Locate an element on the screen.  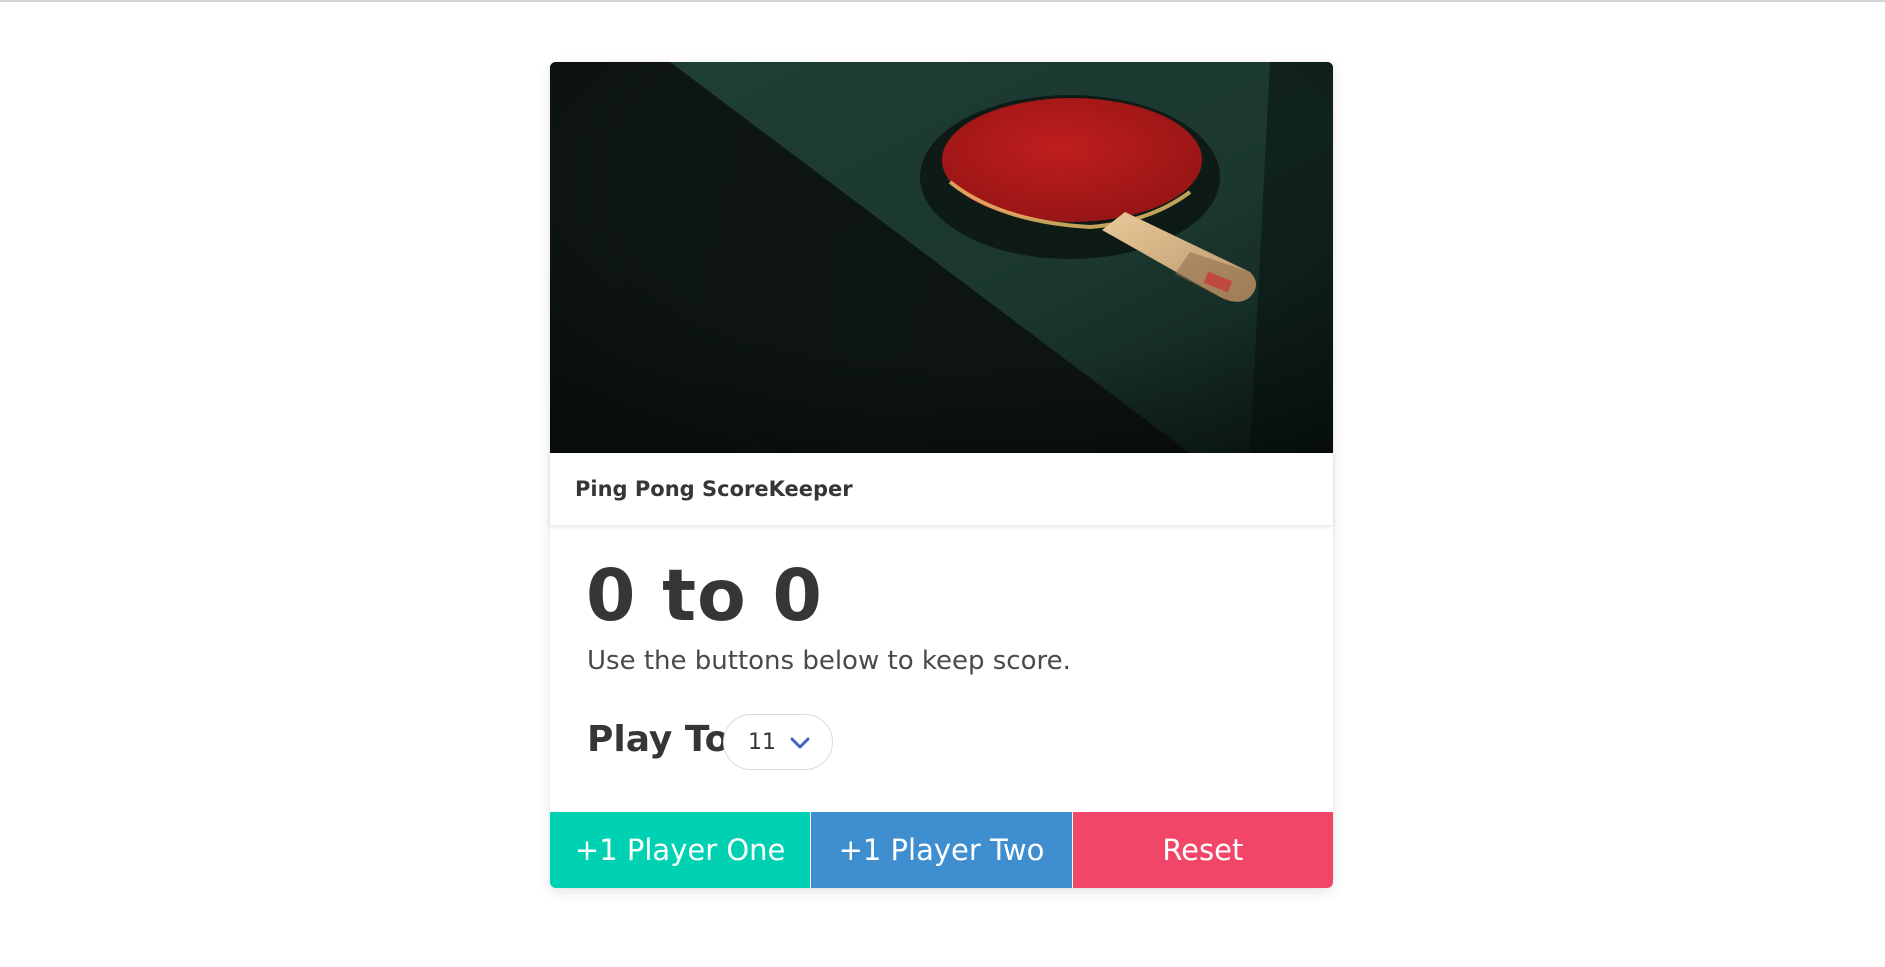
button-footer: +1 Player One +1 Player Two Reset is located at coordinates (941, 850).